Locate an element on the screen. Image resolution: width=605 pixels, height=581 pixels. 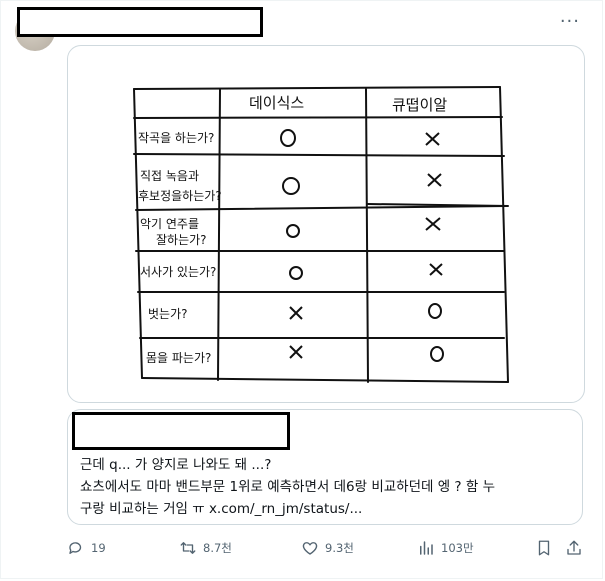
bookmark-button is located at coordinates (544, 548).